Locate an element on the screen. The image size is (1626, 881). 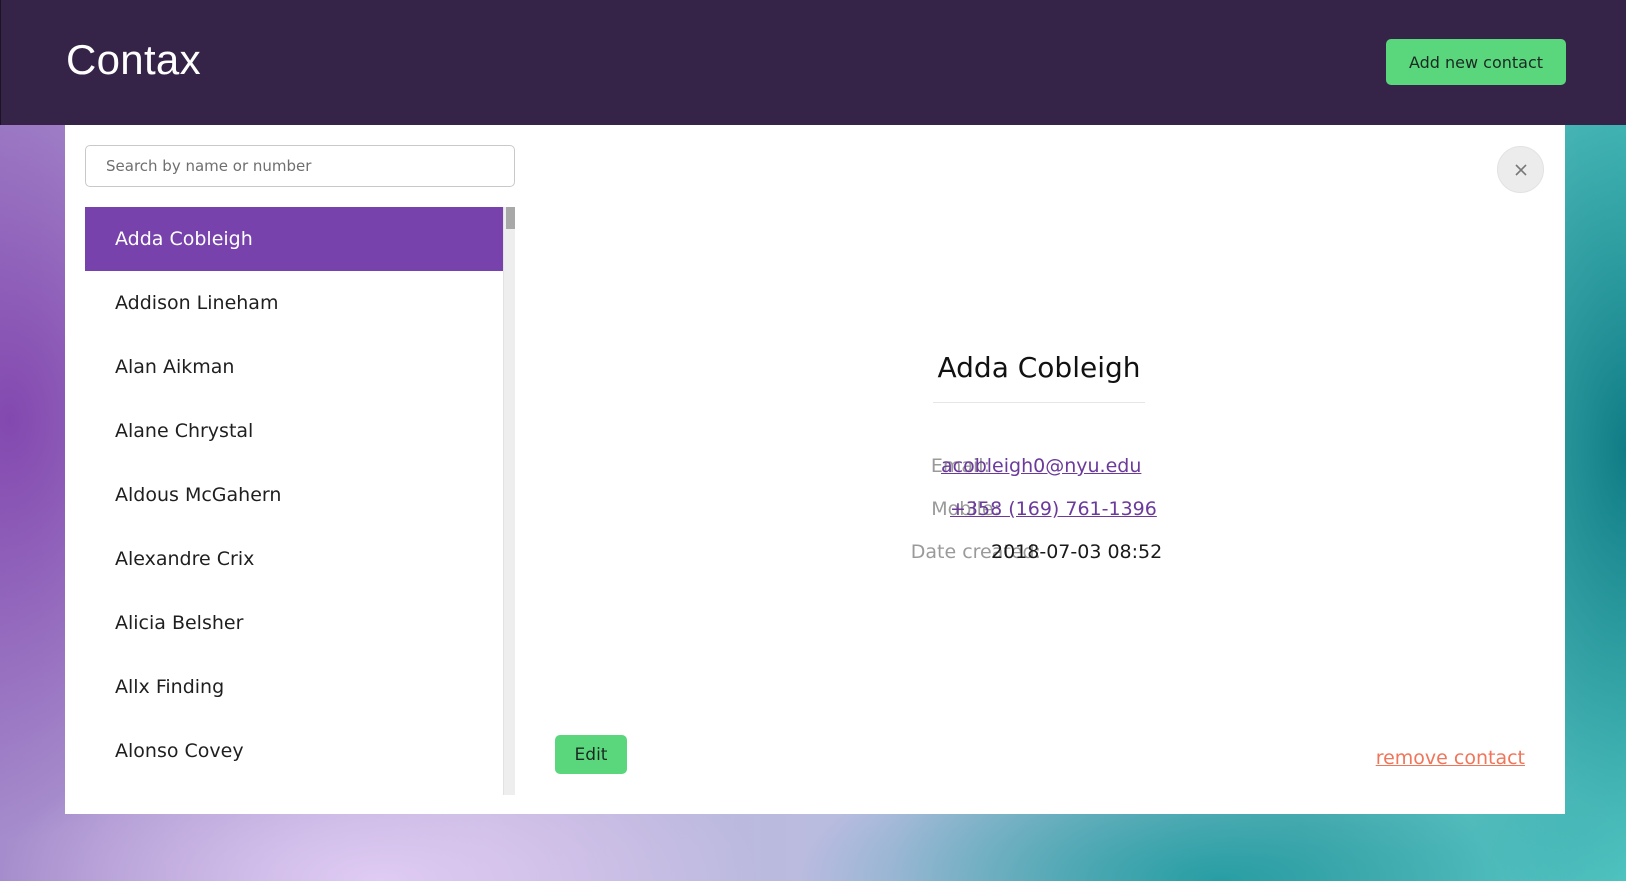
close-button is located at coordinates (1520, 169).